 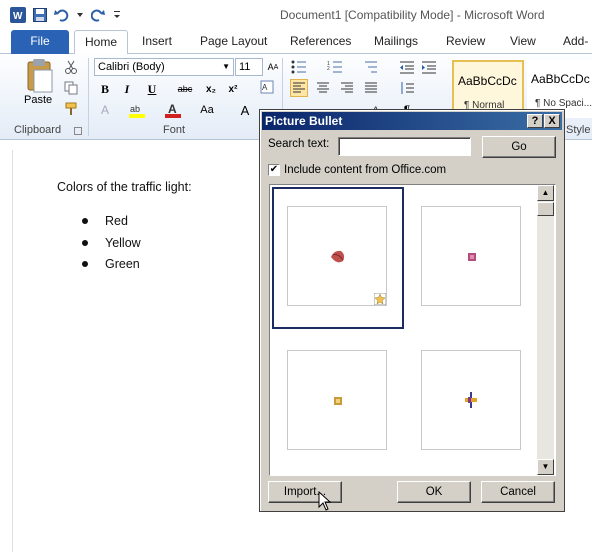 I want to click on numbering-icon: 12, so click(x=335, y=67).